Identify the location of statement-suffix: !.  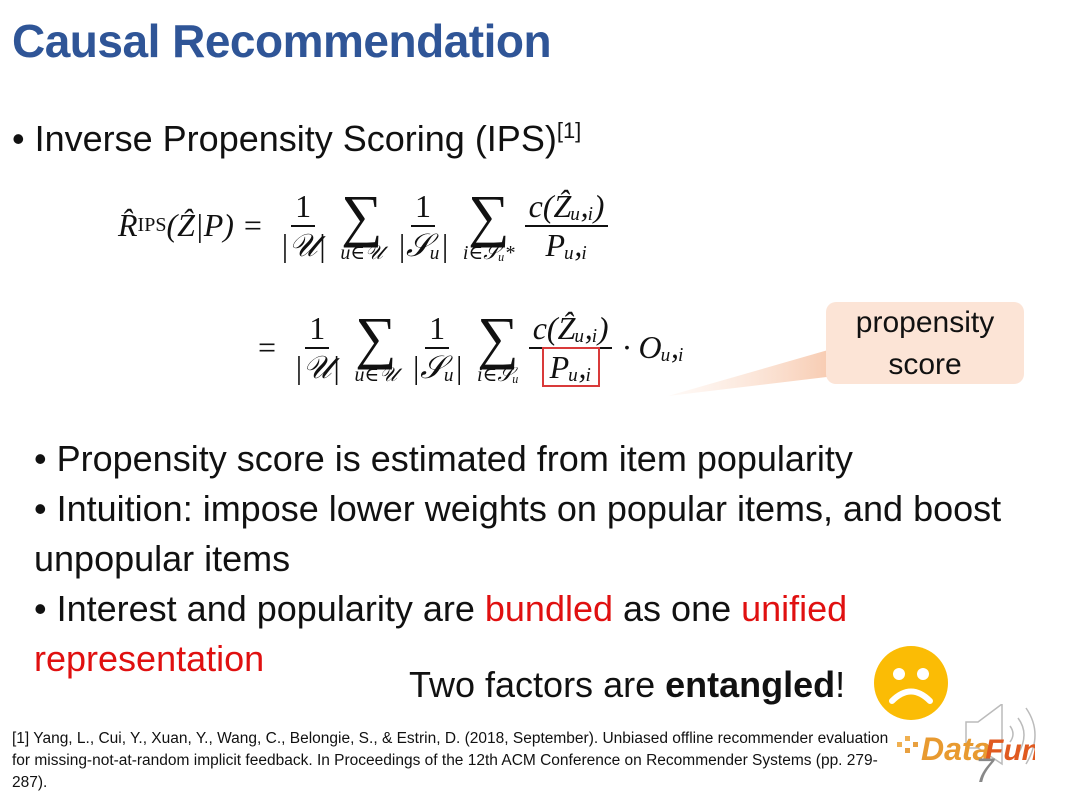
(840, 684).